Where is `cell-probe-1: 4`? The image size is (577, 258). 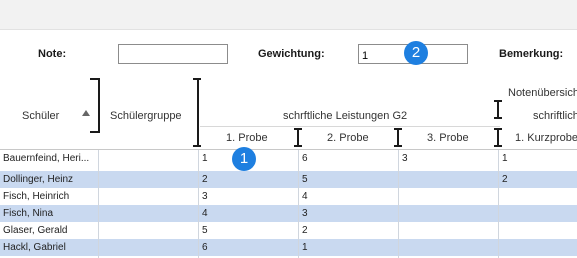
cell-probe-1: 4 is located at coordinates (247, 213).